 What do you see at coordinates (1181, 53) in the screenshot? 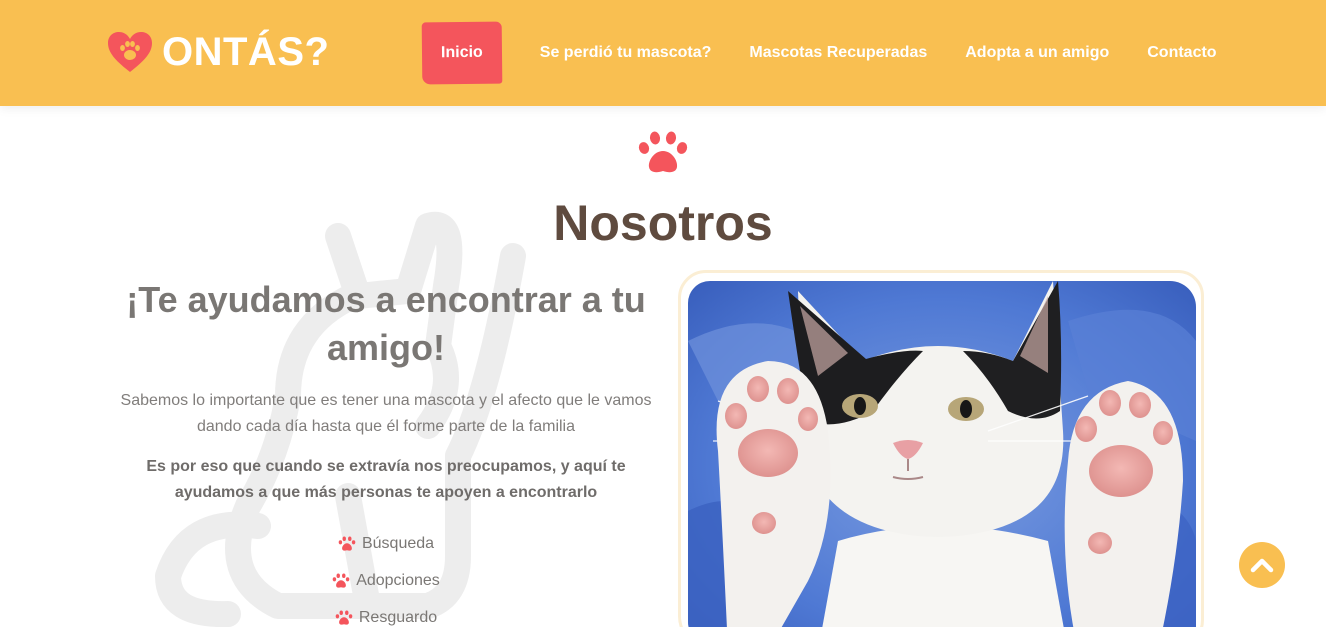
I see `nav-contact: Contacto` at bounding box center [1181, 53].